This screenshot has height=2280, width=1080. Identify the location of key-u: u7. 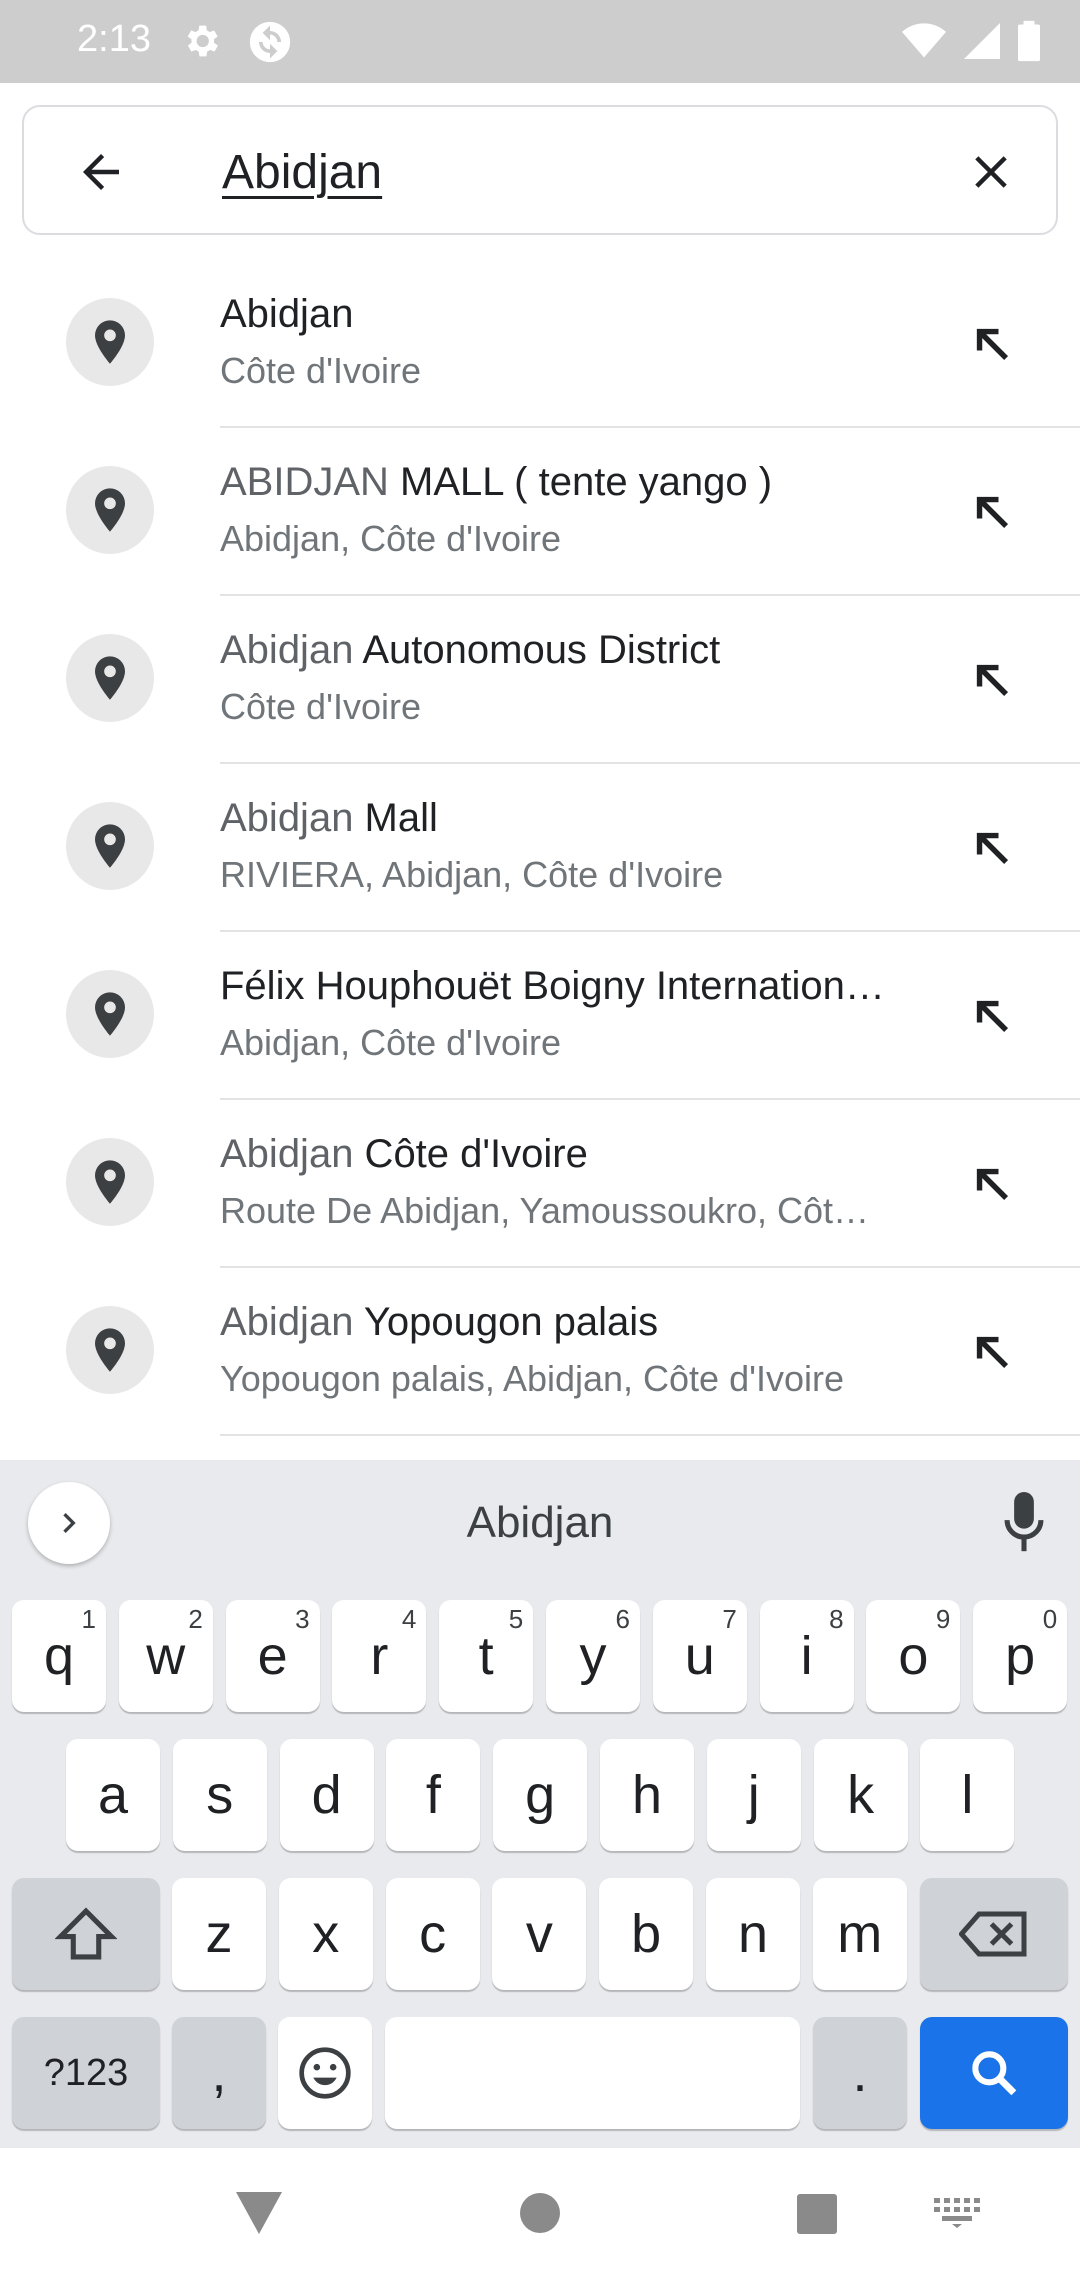
(699, 1656).